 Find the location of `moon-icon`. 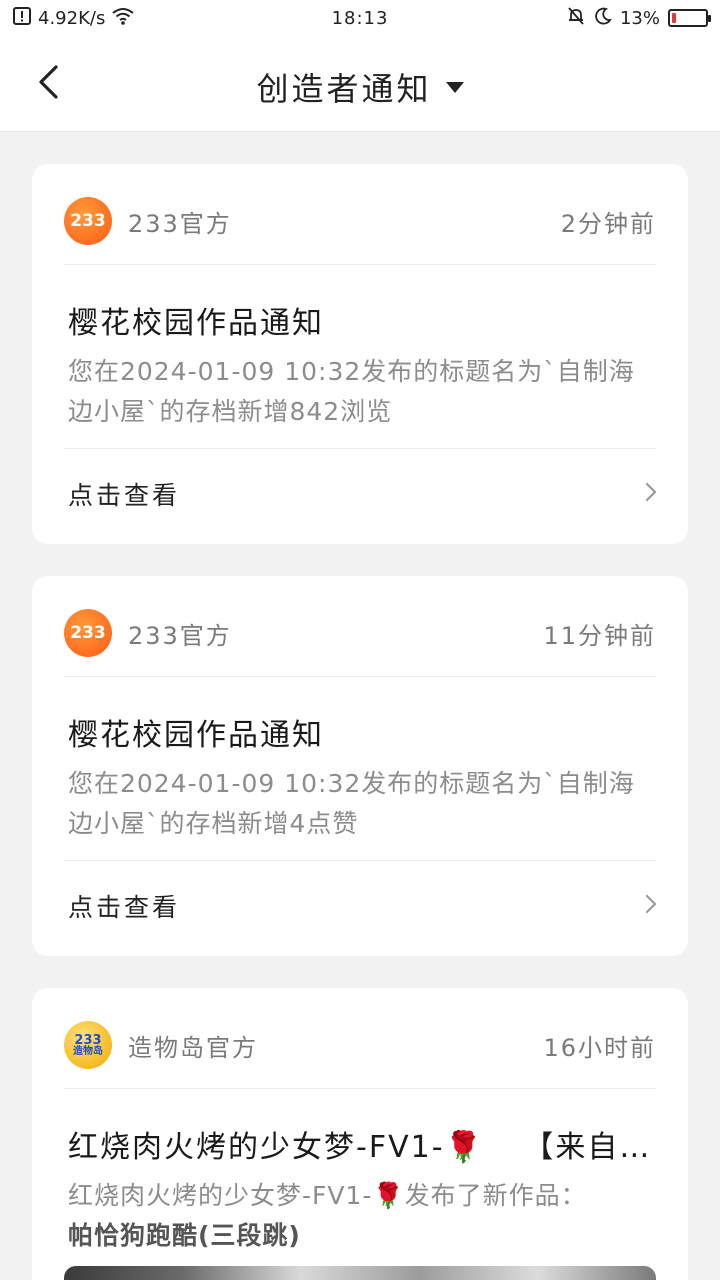

moon-icon is located at coordinates (603, 18).